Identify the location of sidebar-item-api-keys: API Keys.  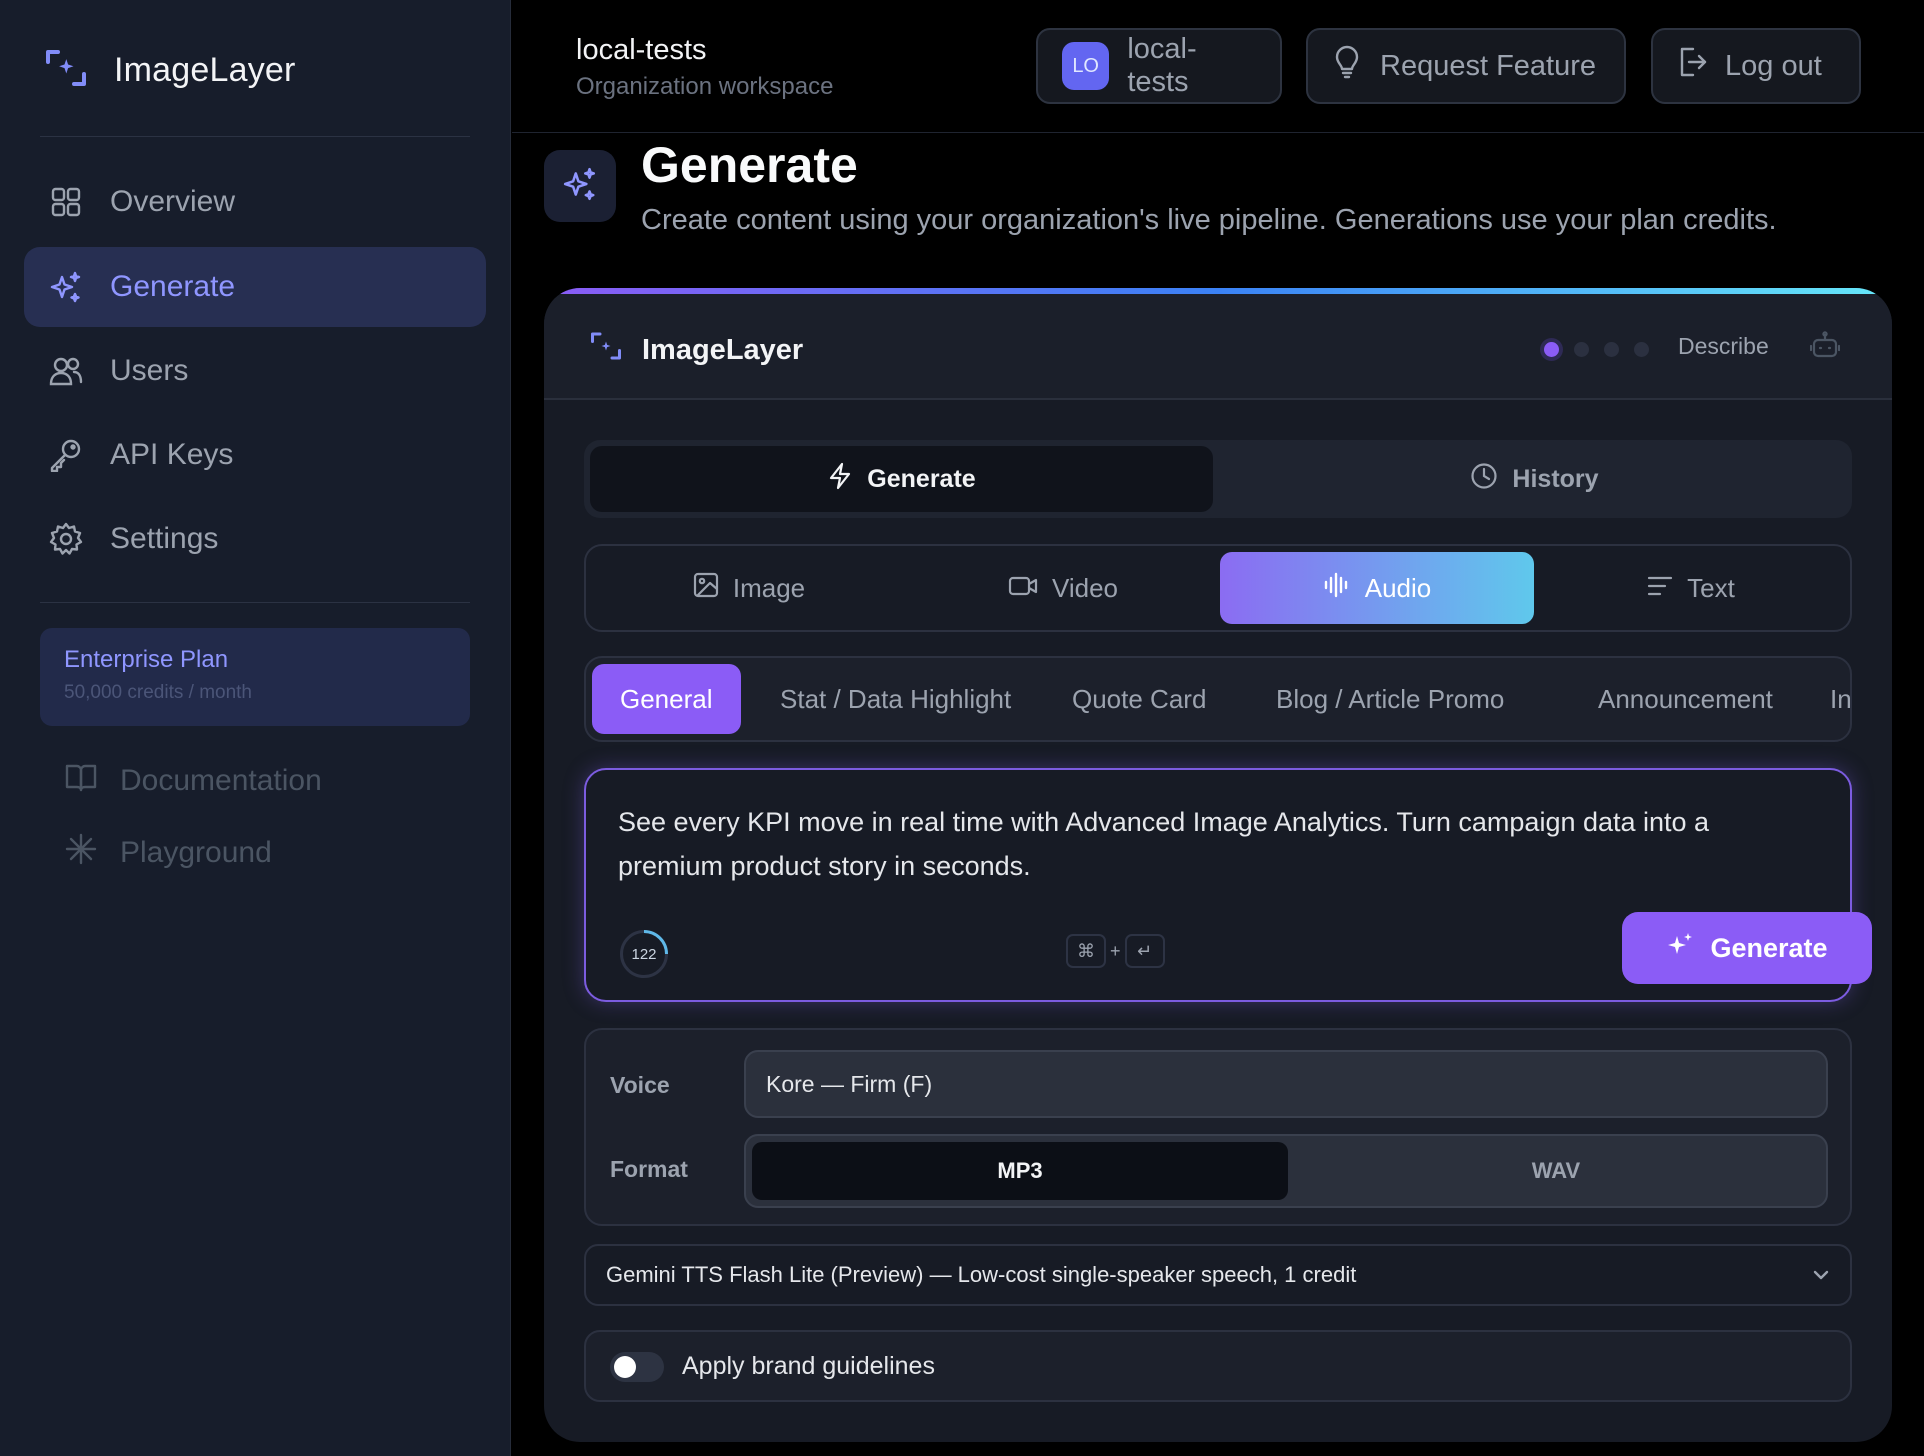
(255, 455).